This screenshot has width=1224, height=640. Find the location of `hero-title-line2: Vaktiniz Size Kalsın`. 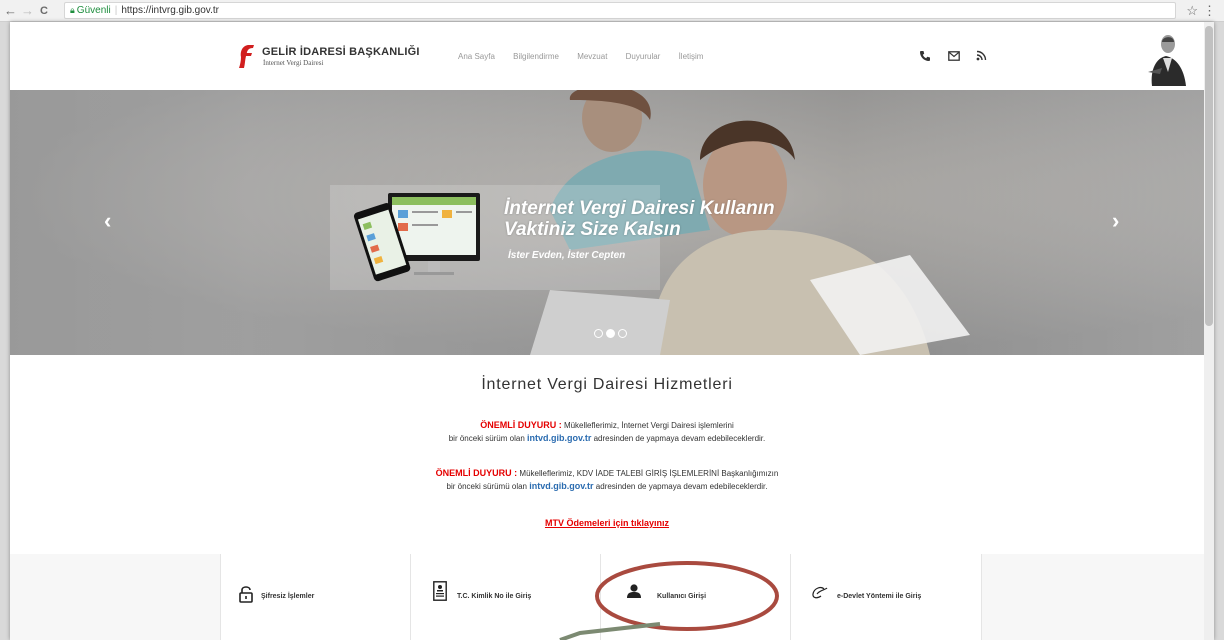

hero-title-line2: Vaktiniz Size Kalsın is located at coordinates (592, 229).